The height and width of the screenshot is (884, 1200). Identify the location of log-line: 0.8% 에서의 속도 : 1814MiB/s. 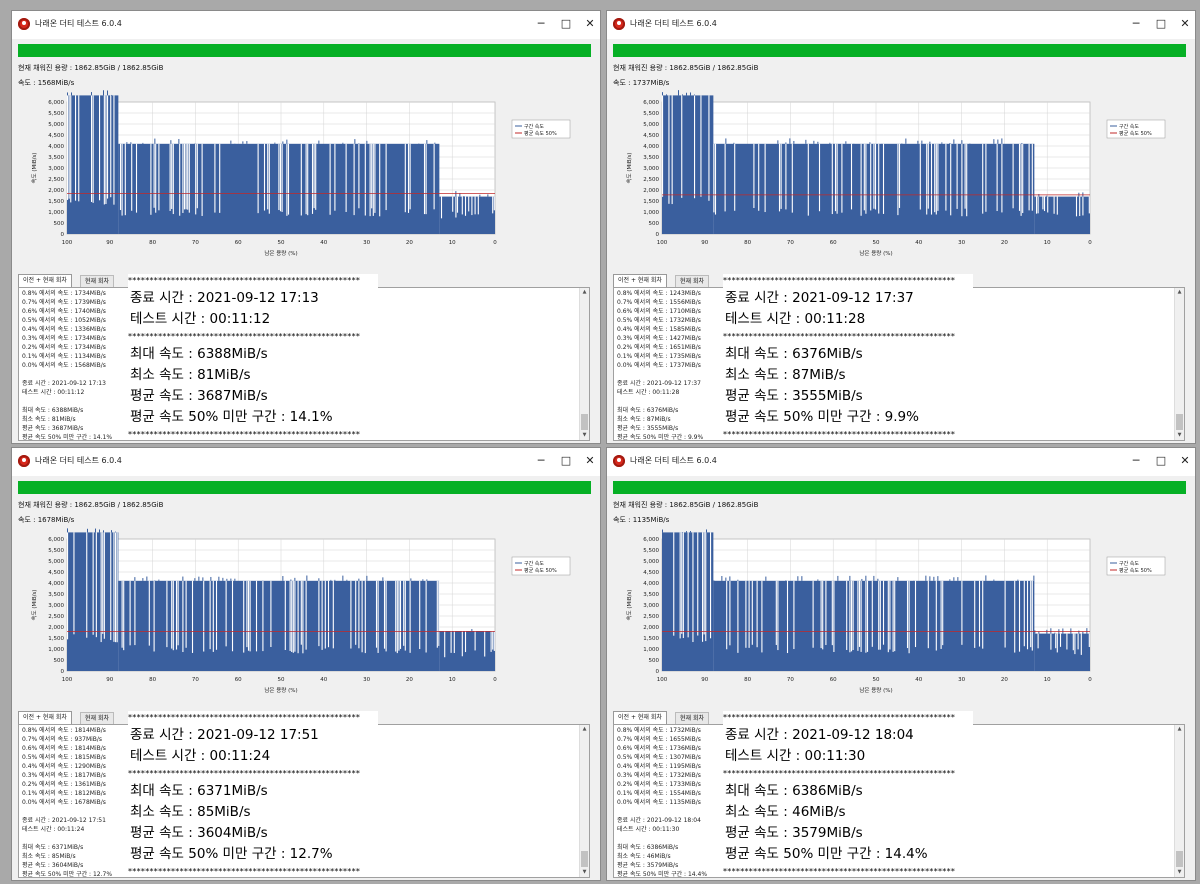
(64, 730).